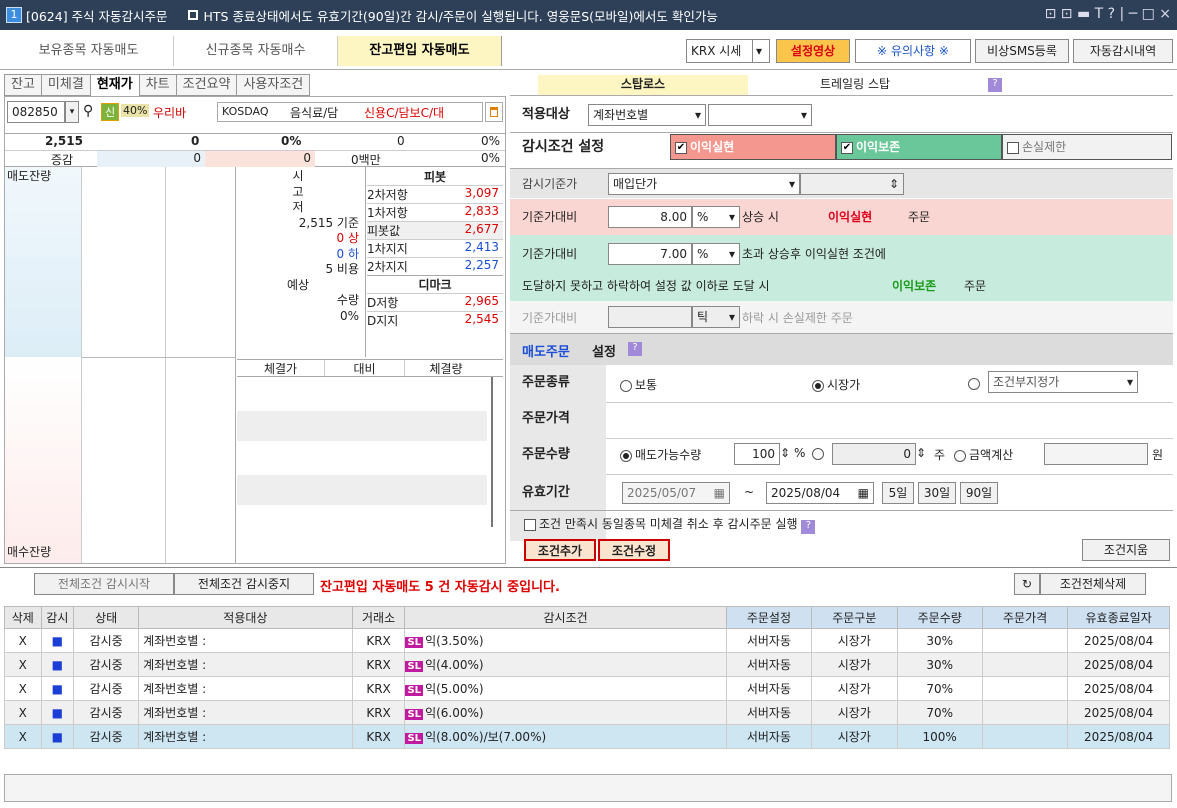 The width and height of the screenshot is (1177, 808). Describe the element at coordinates (563, 147) in the screenshot. I see `cond-label: 감시조건 설정` at that location.